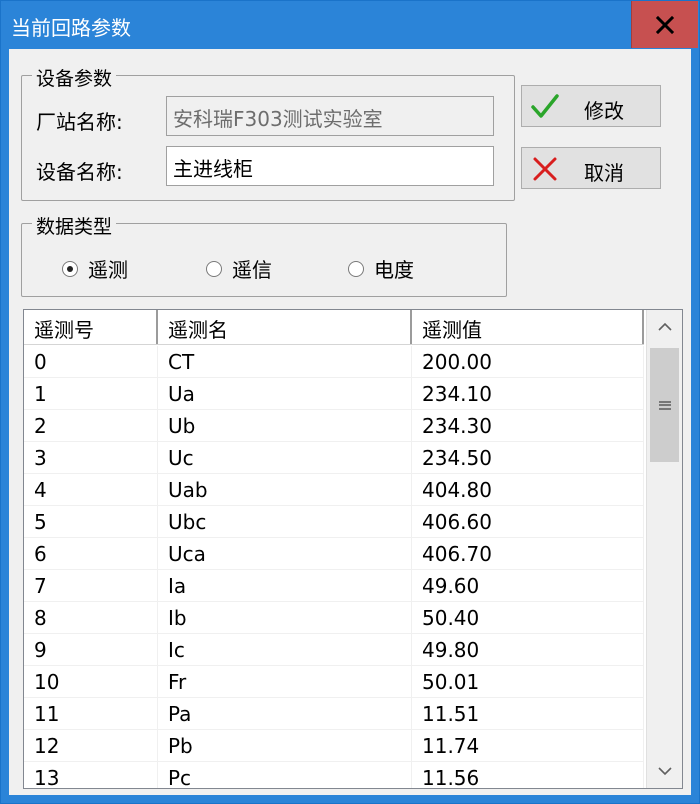  What do you see at coordinates (285, 713) in the screenshot?
I see `cell-name: Pa` at bounding box center [285, 713].